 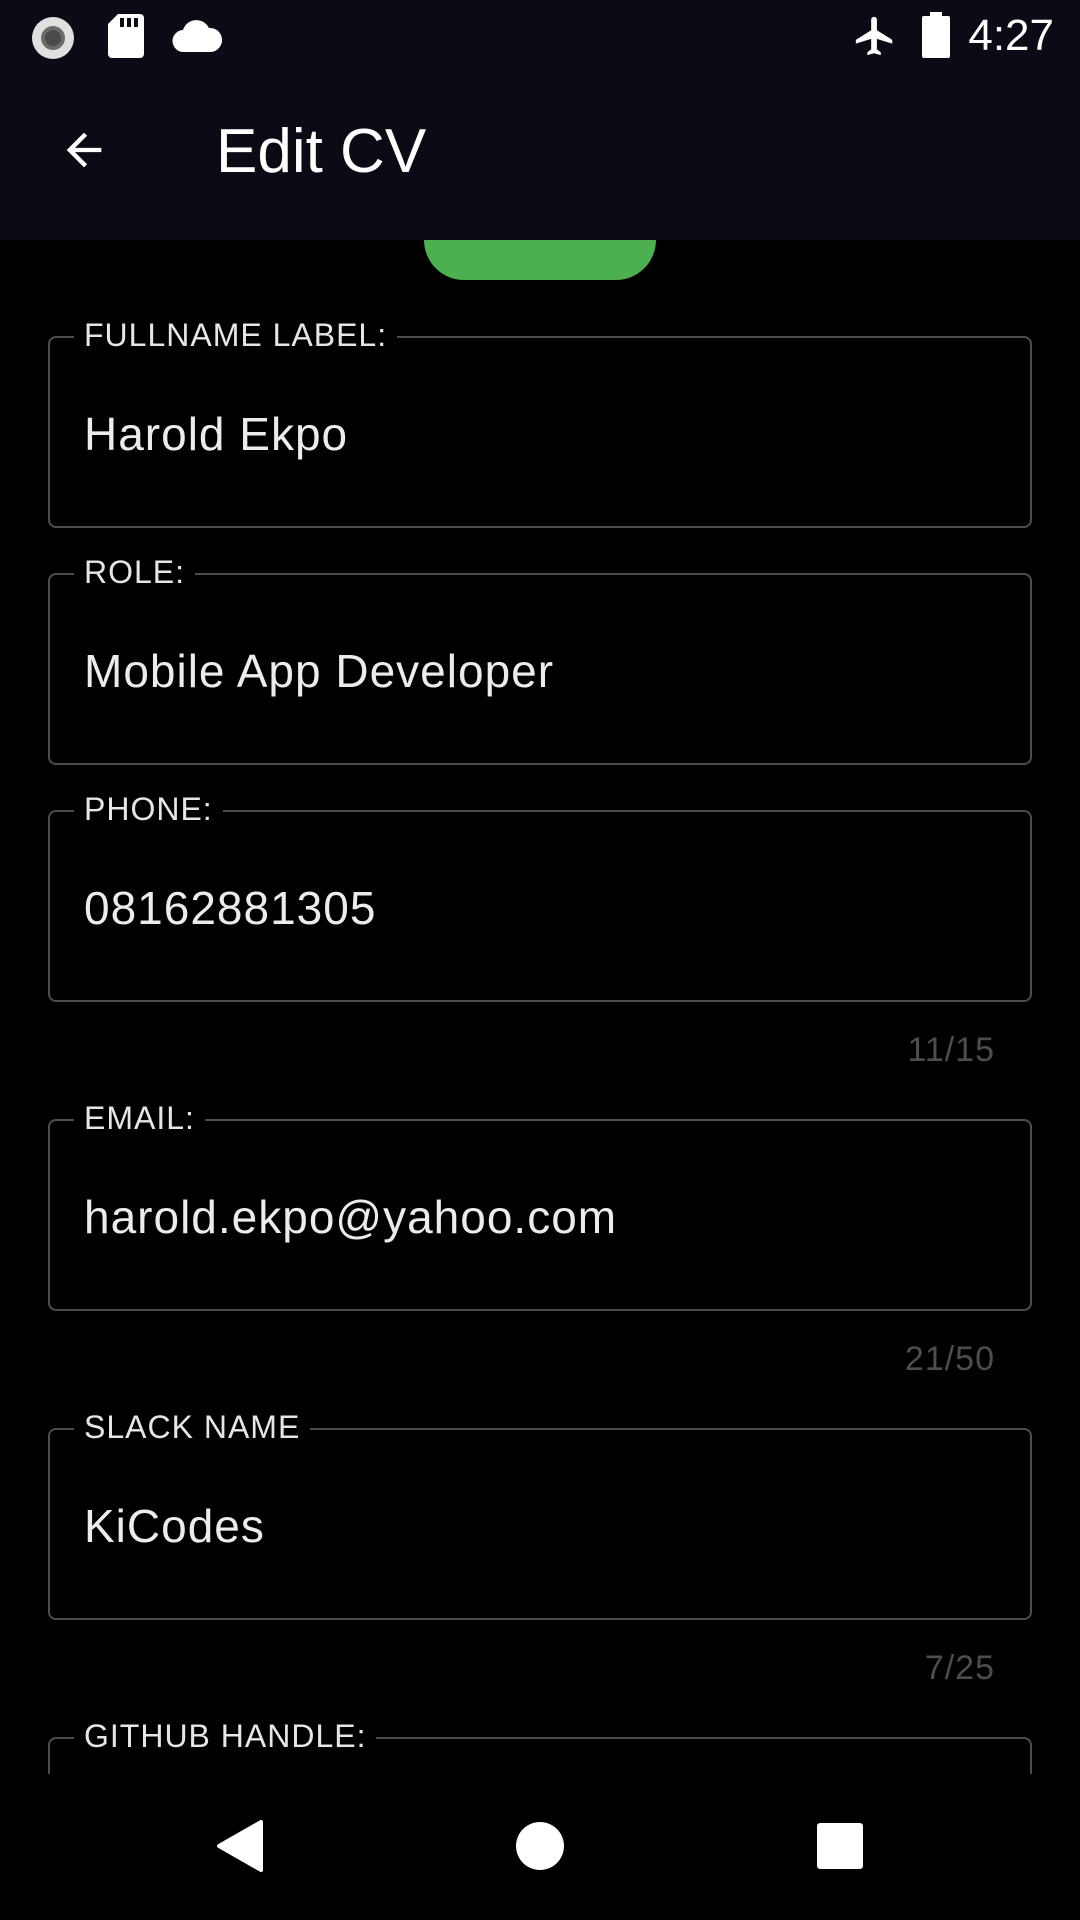 I want to click on github-handle-field-label: GITHUB HANDLE:, so click(x=225, y=1736).